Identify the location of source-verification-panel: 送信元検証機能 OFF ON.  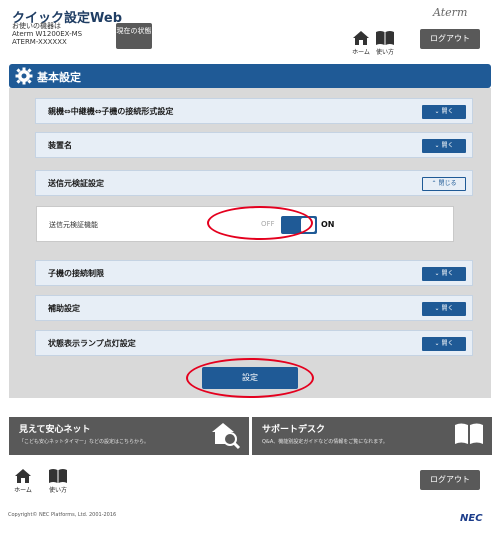
(245, 224).